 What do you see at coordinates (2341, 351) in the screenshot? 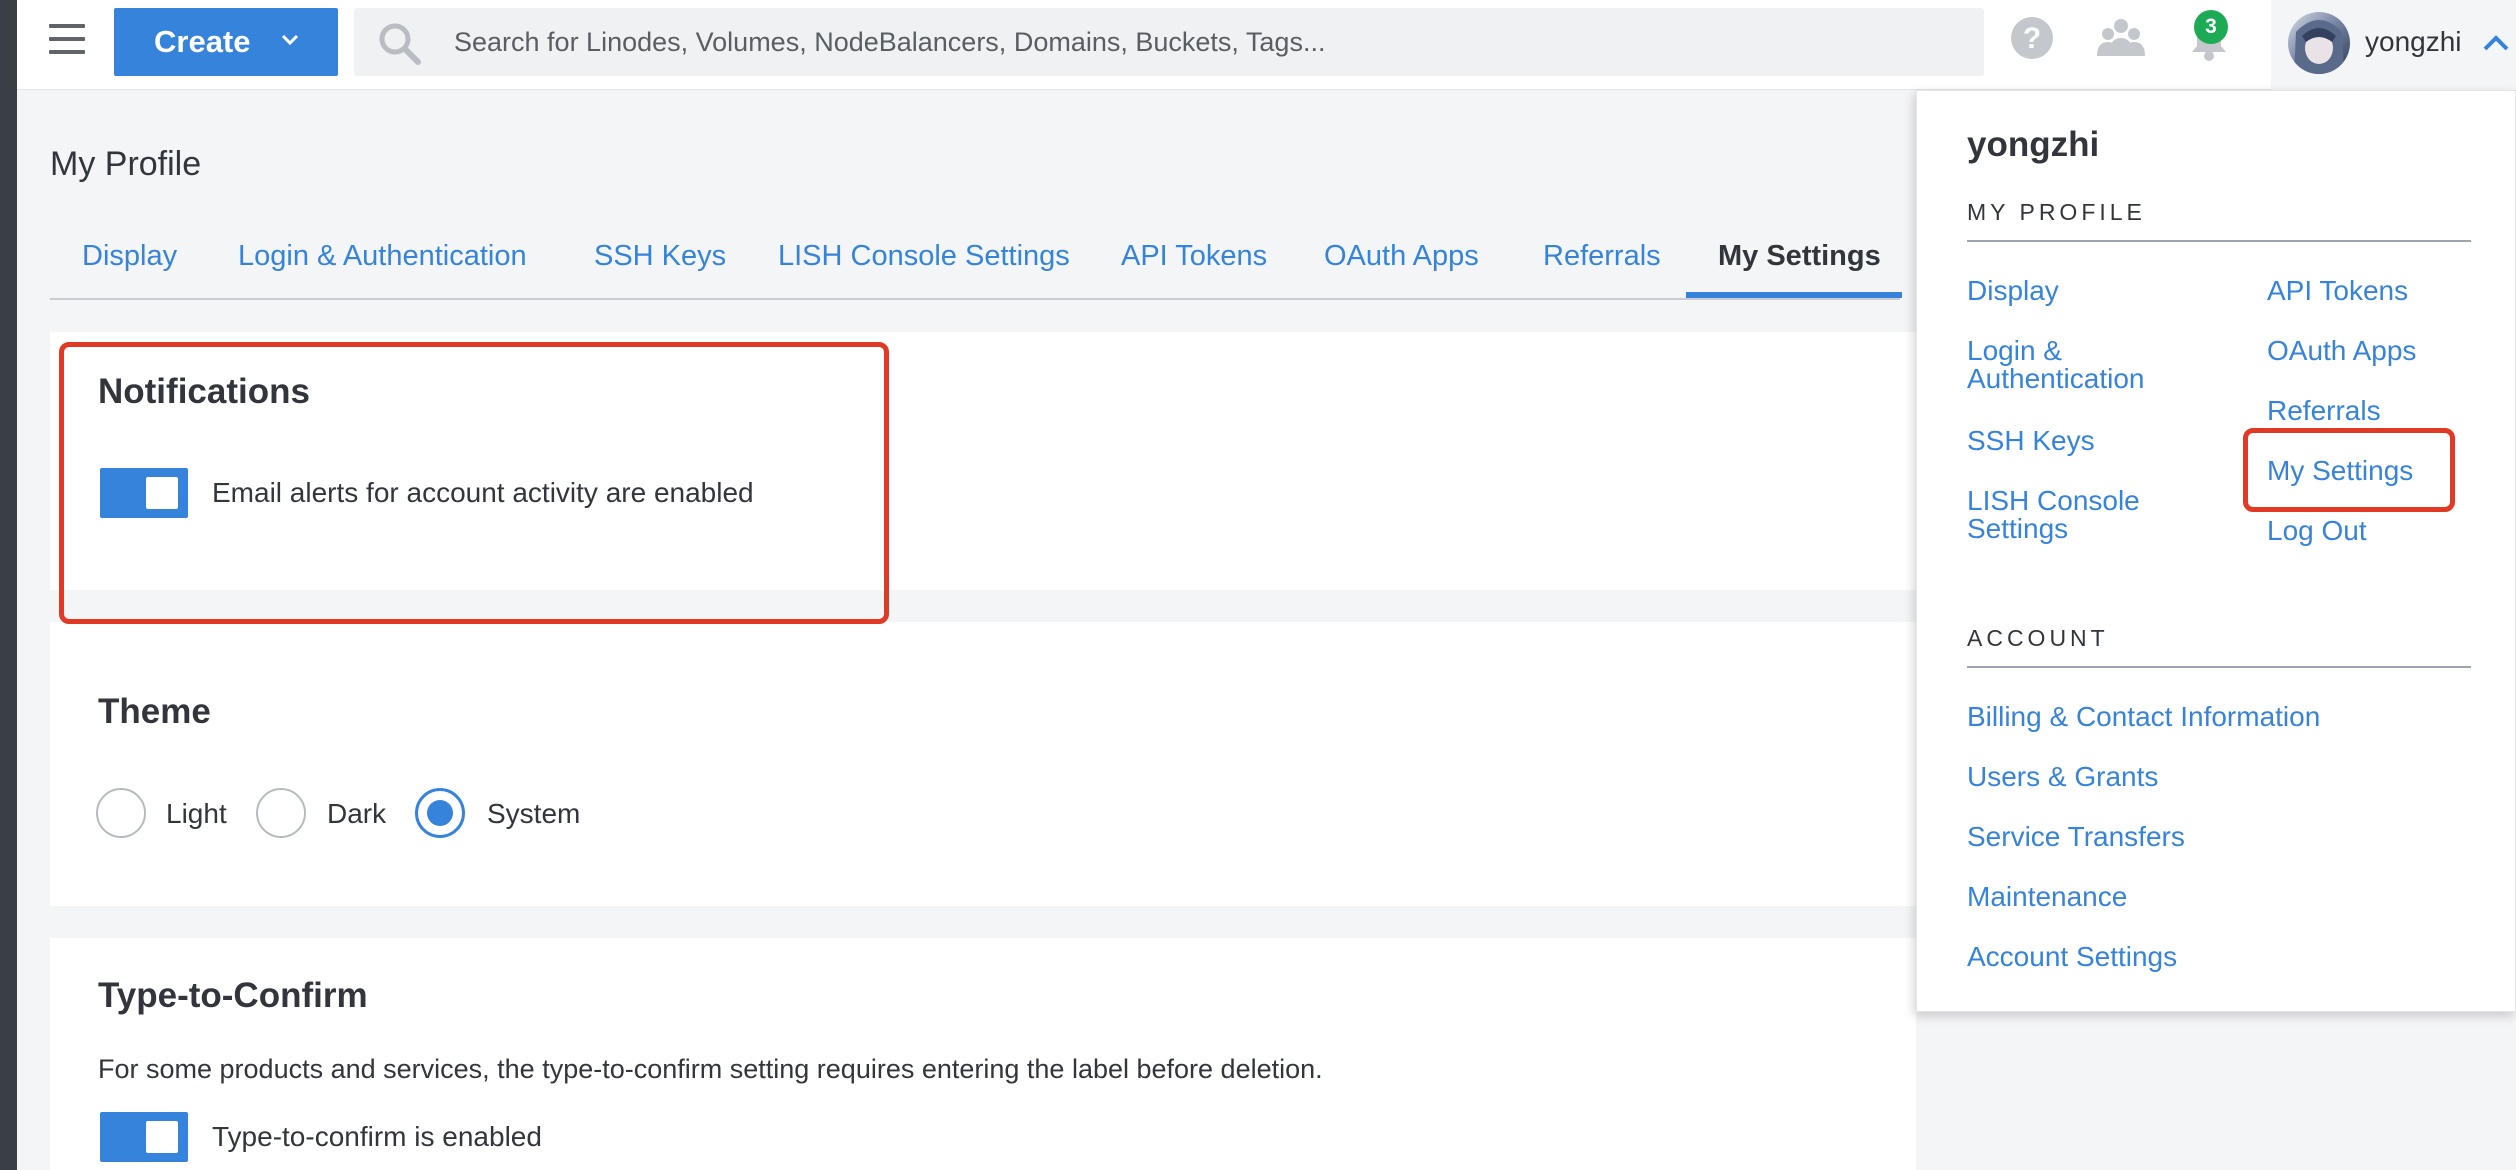
I see `menu-link-oauth-apps: OAuth Apps` at bounding box center [2341, 351].